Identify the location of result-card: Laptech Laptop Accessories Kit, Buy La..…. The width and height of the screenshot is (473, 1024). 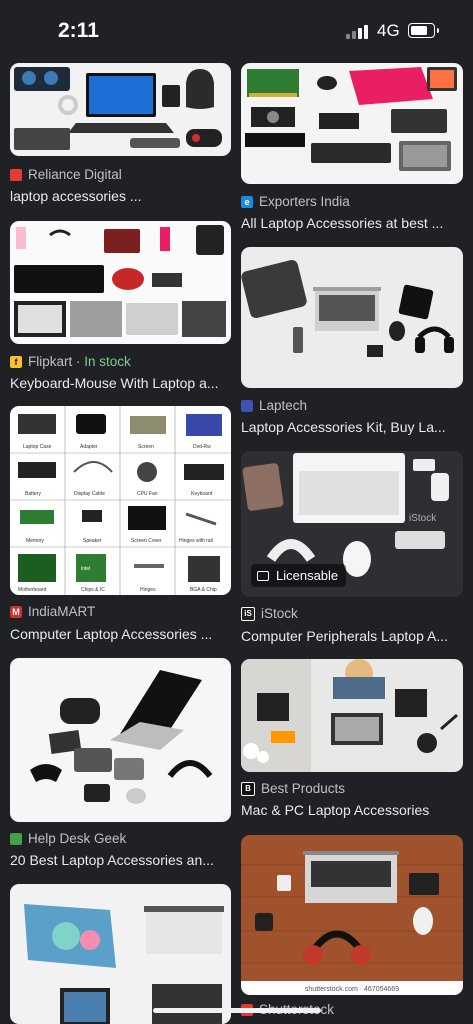
(352, 342).